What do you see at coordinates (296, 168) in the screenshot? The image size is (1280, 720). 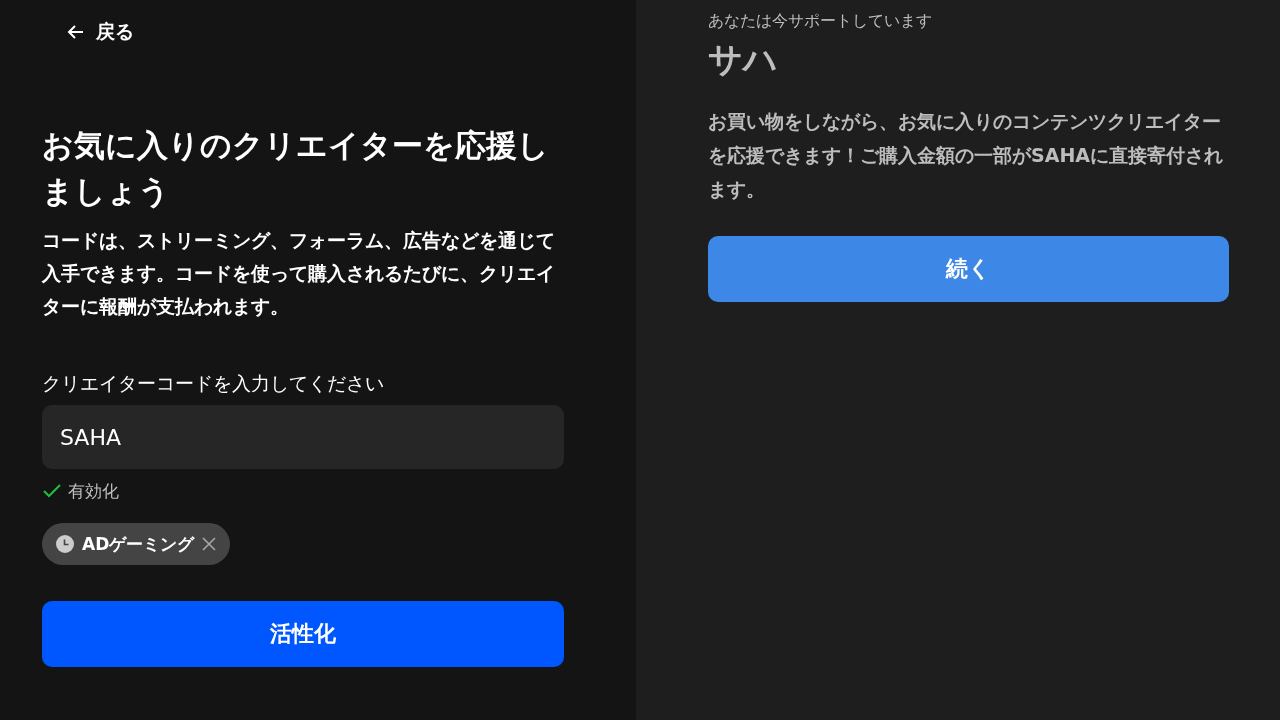 I see `page-title: お気に入りのクリエイターを応援しましょう` at bounding box center [296, 168].